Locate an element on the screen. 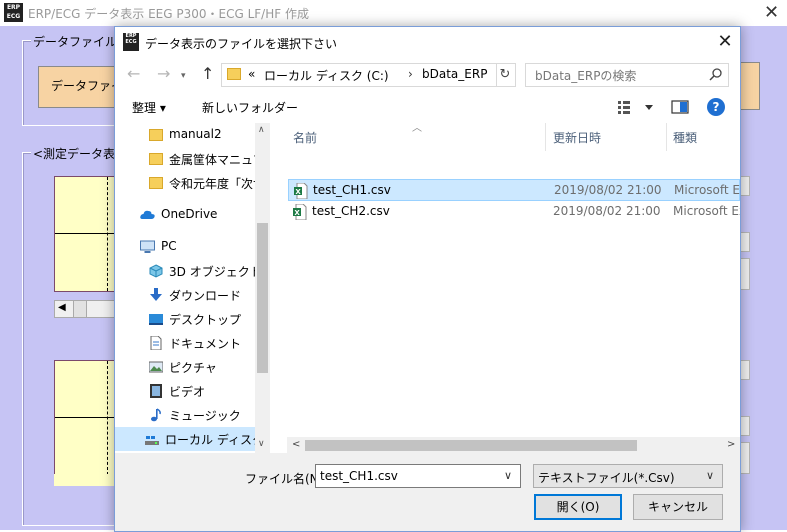  app-logo-icon: ERP ECG is located at coordinates (13, 12).